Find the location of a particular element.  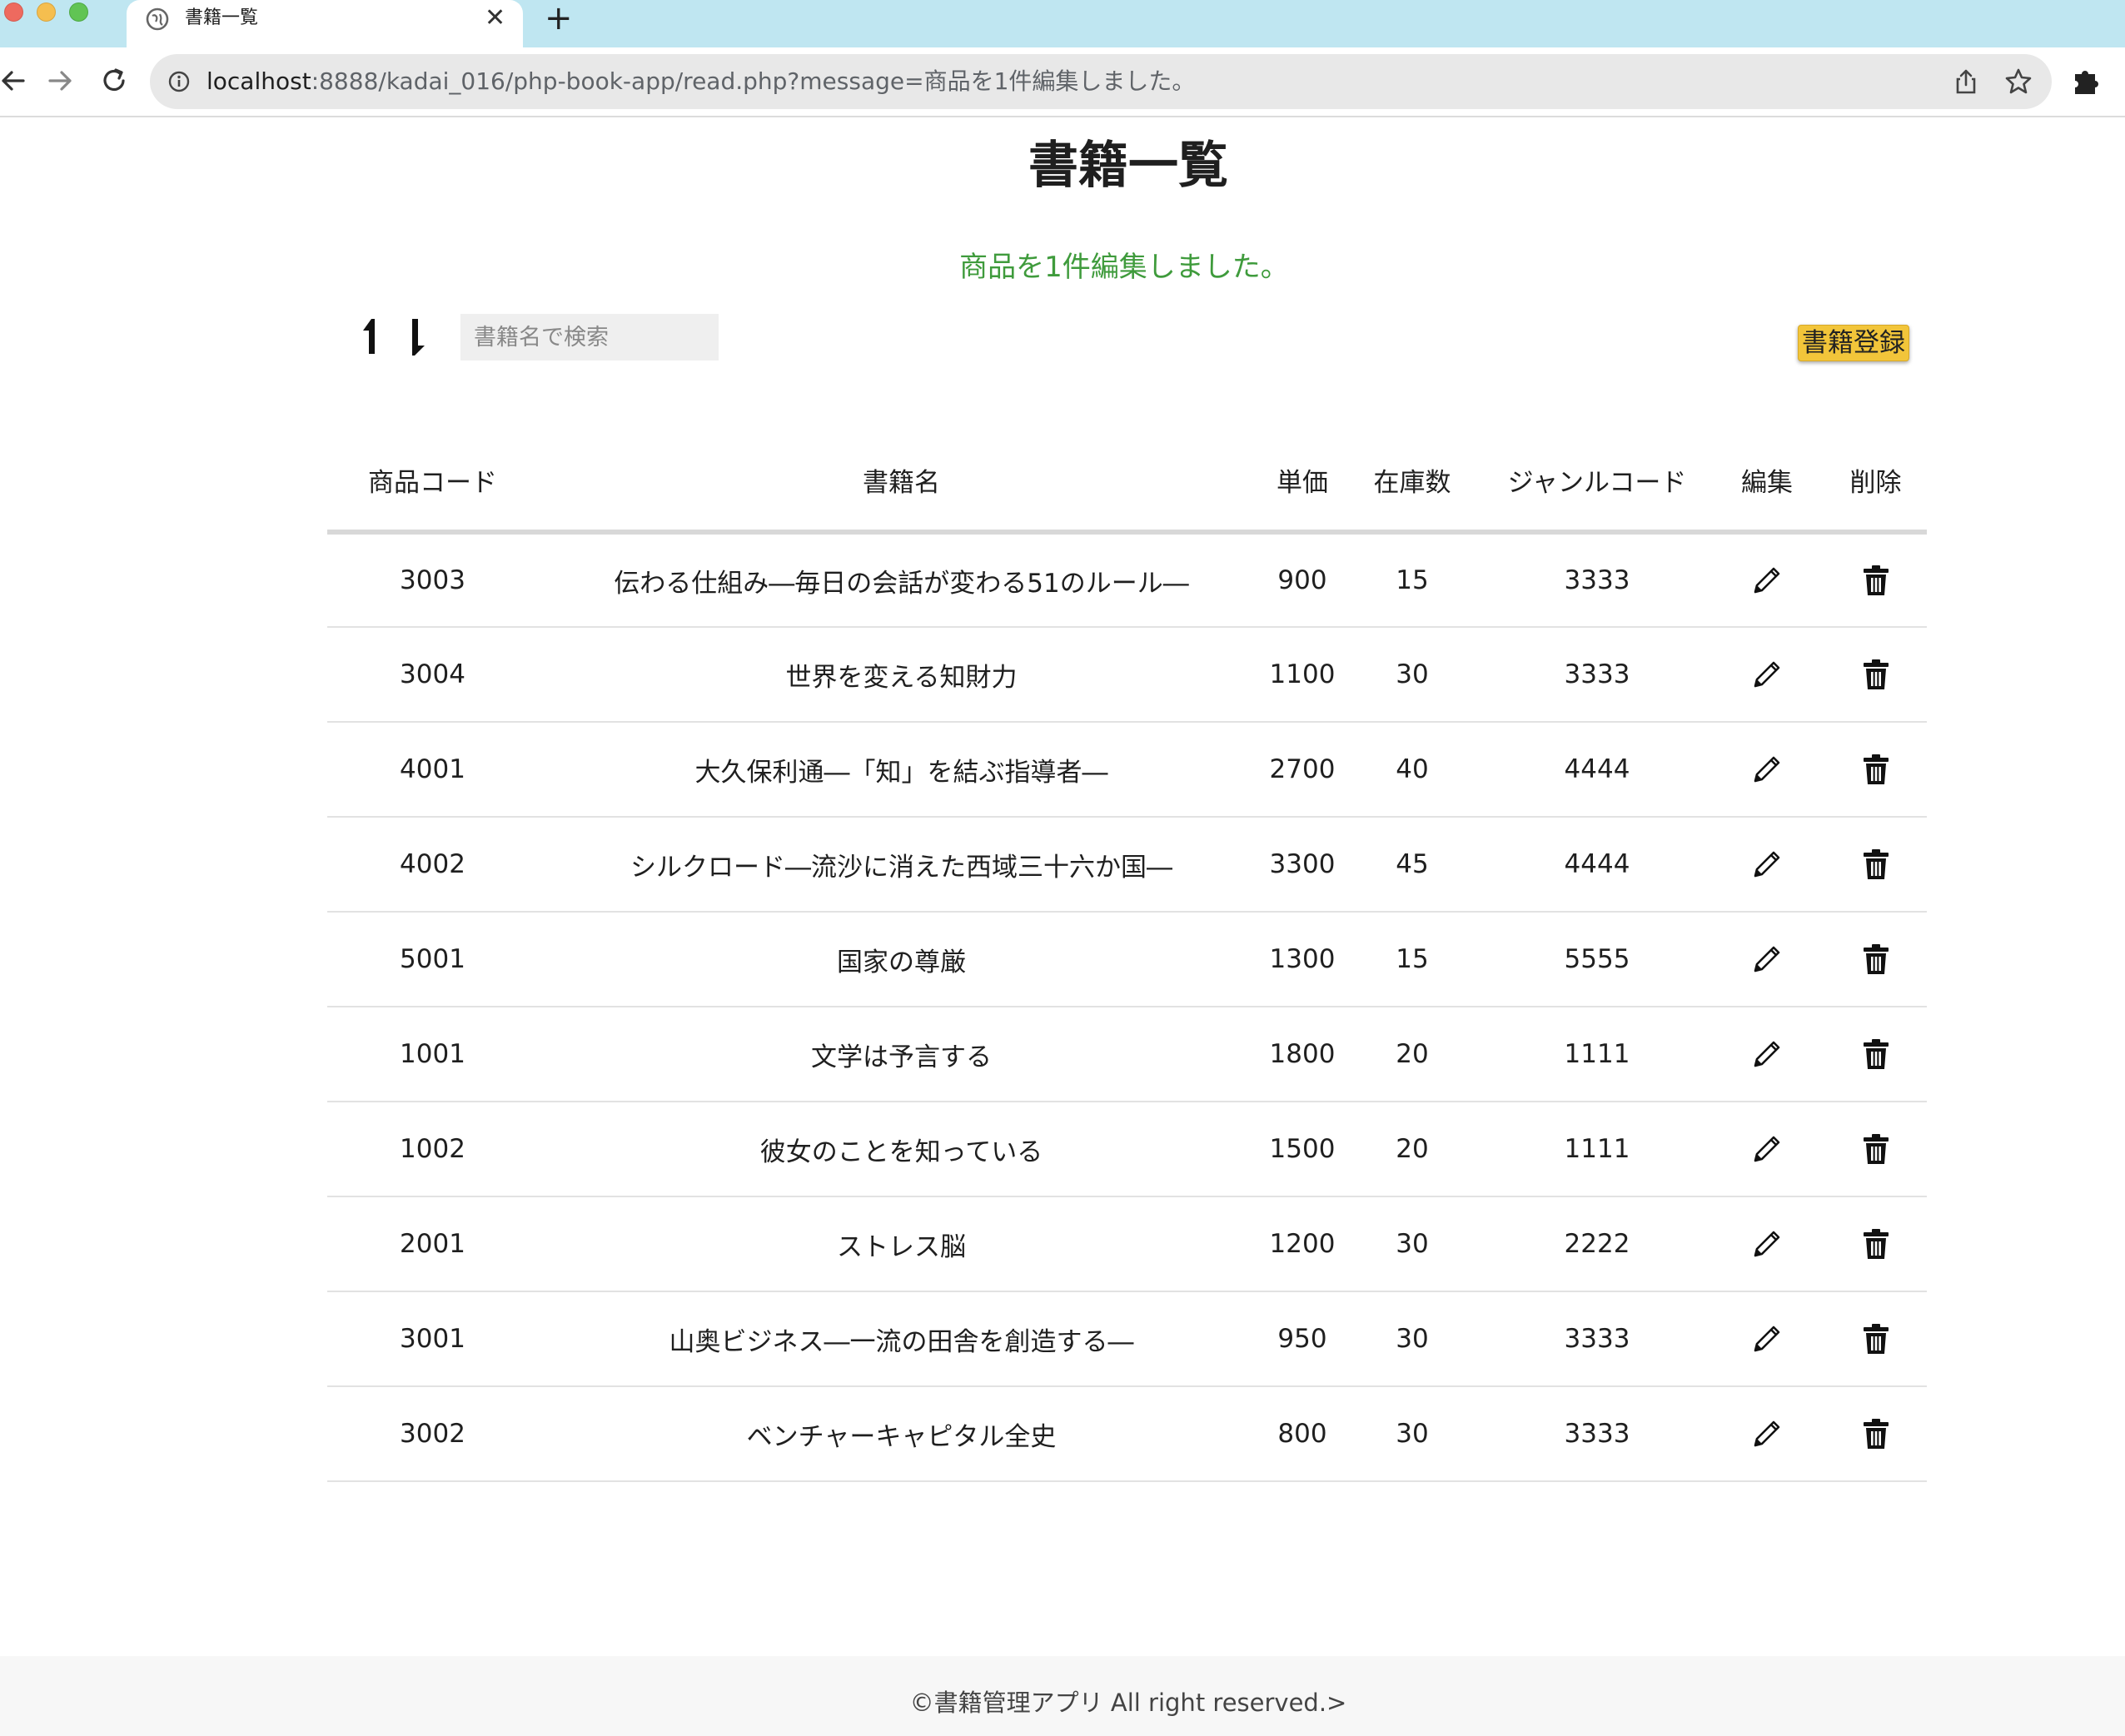

cell-name: 山奥ビジネス―一流の田舎を創造する― is located at coordinates (901, 1339).